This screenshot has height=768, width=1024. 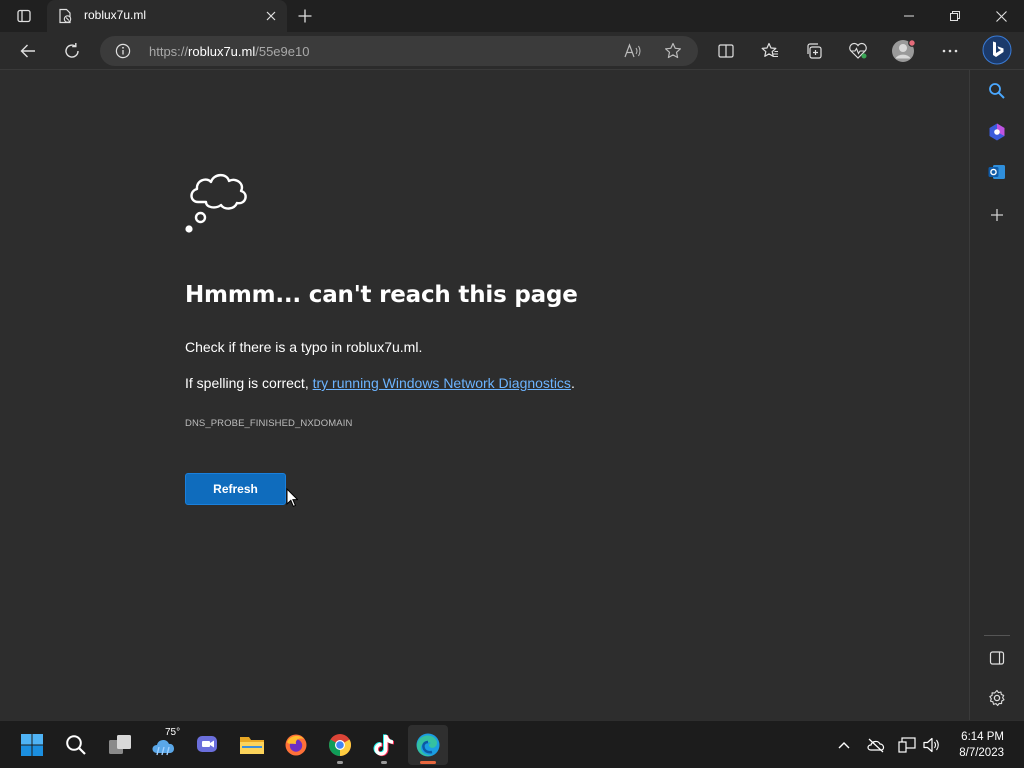 I want to click on active-indicator, so click(x=428, y=762).